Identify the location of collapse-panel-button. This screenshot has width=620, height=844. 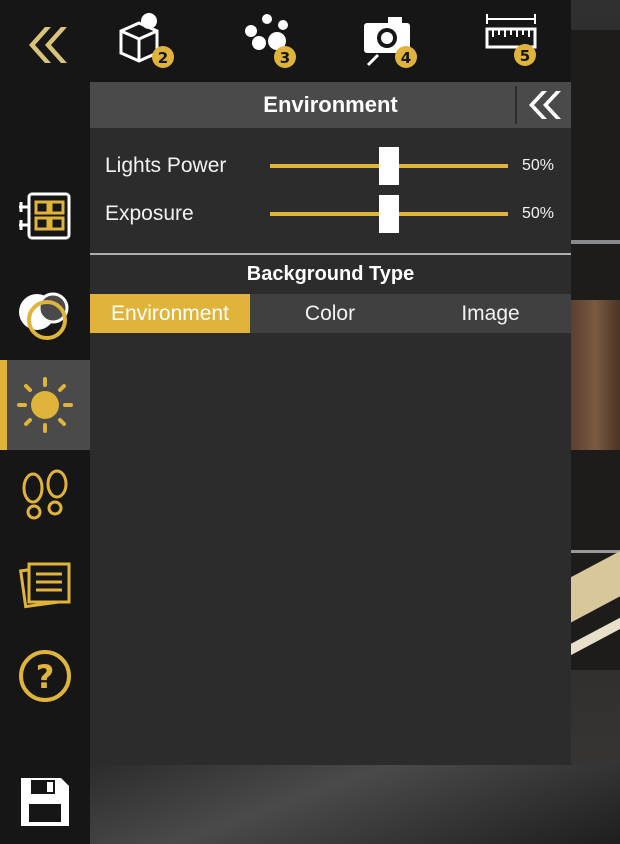
(543, 105).